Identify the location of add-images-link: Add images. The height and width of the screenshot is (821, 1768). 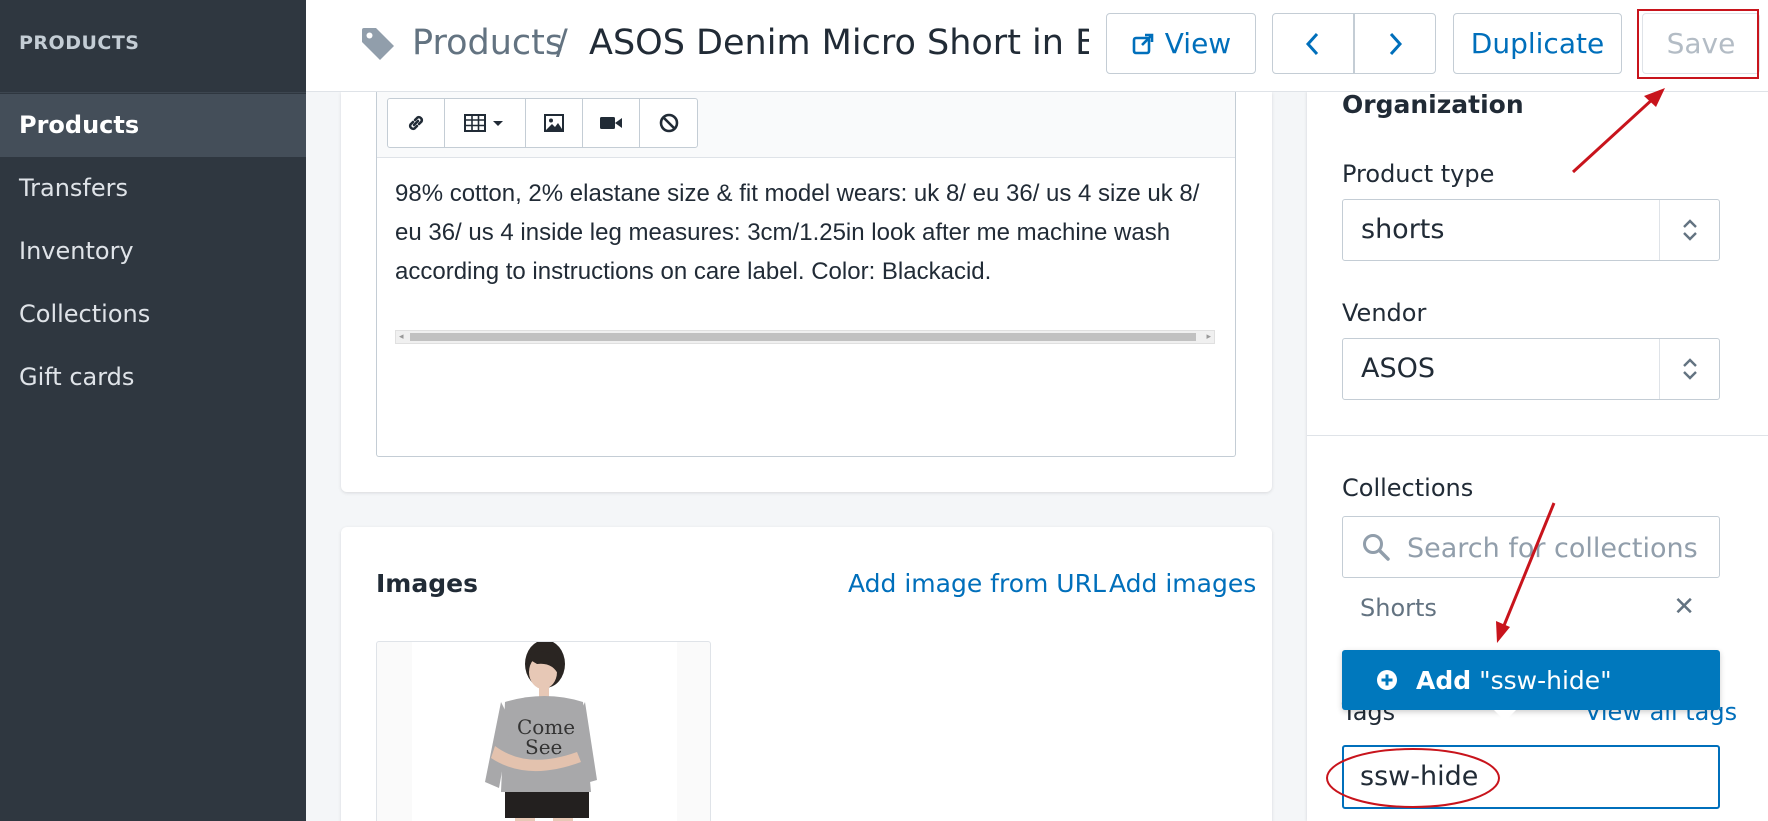
(1182, 583).